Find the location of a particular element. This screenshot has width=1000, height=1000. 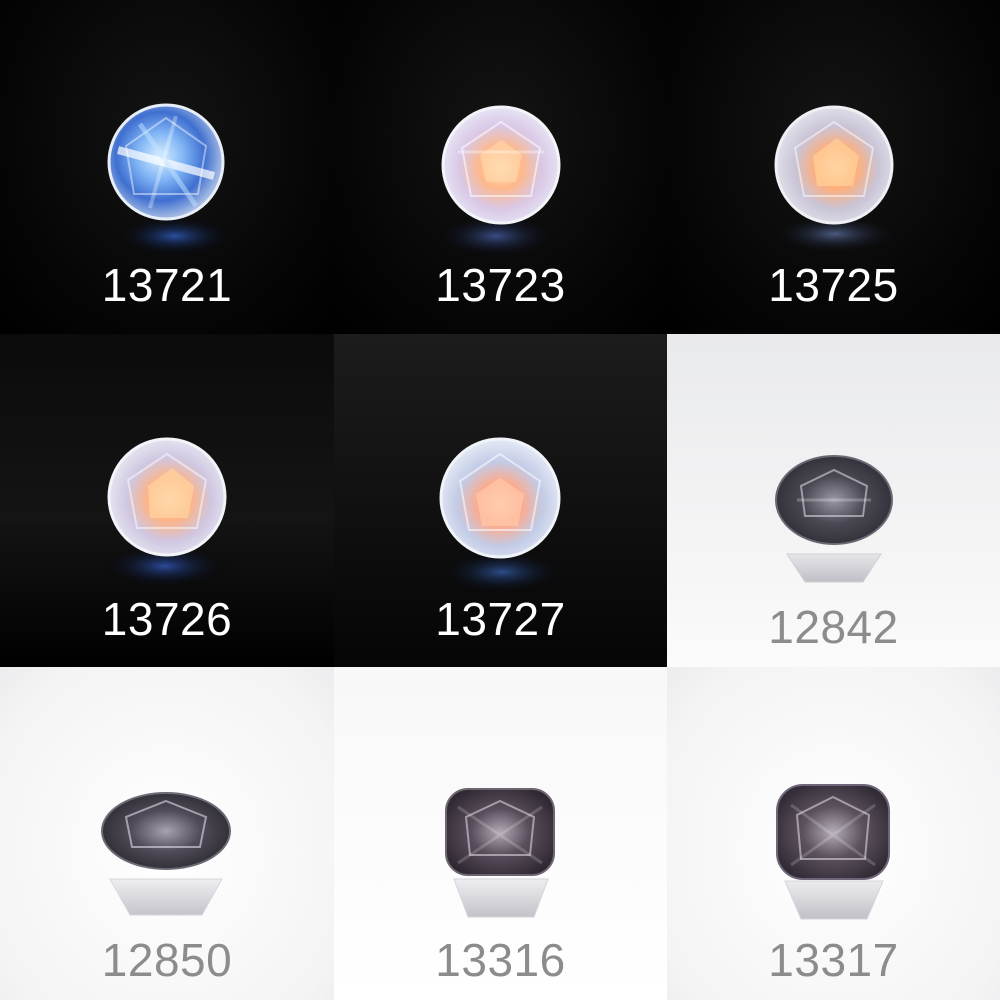

gem-tile-13723: 13723 is located at coordinates (500, 167).